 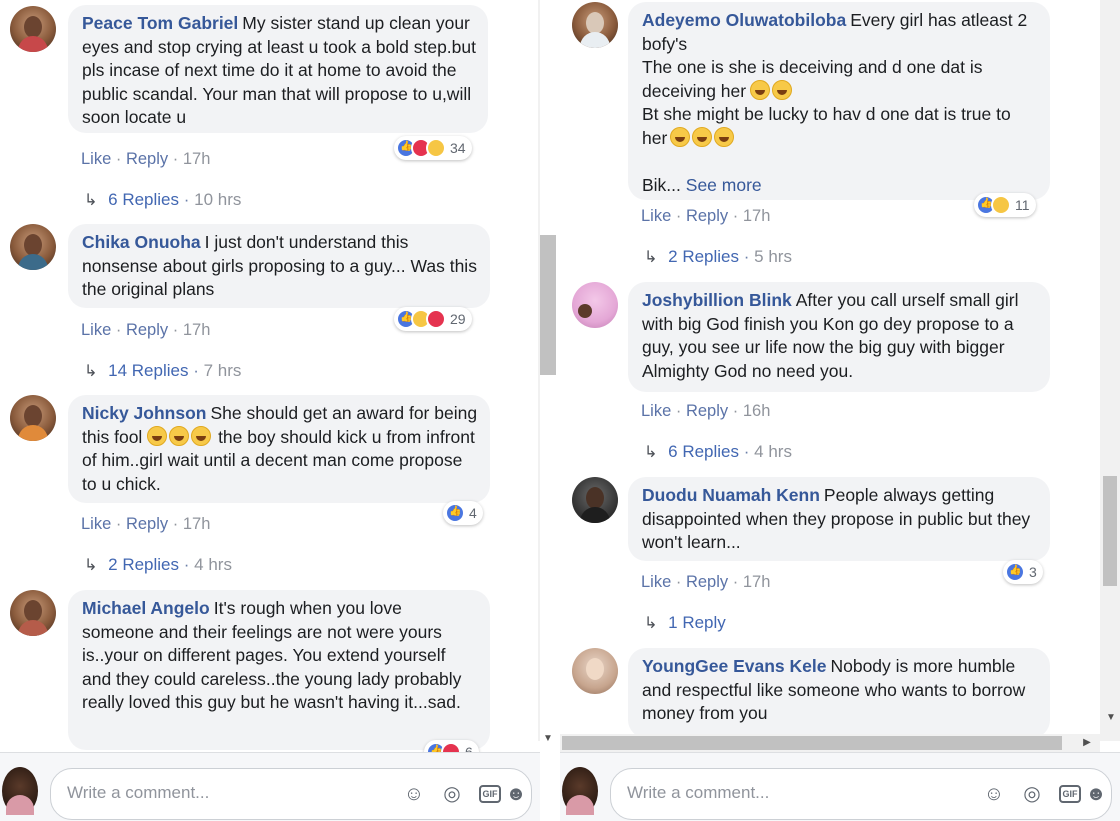 What do you see at coordinates (734, 666) in the screenshot?
I see `comment-author: YoungGee Evans Kele` at bounding box center [734, 666].